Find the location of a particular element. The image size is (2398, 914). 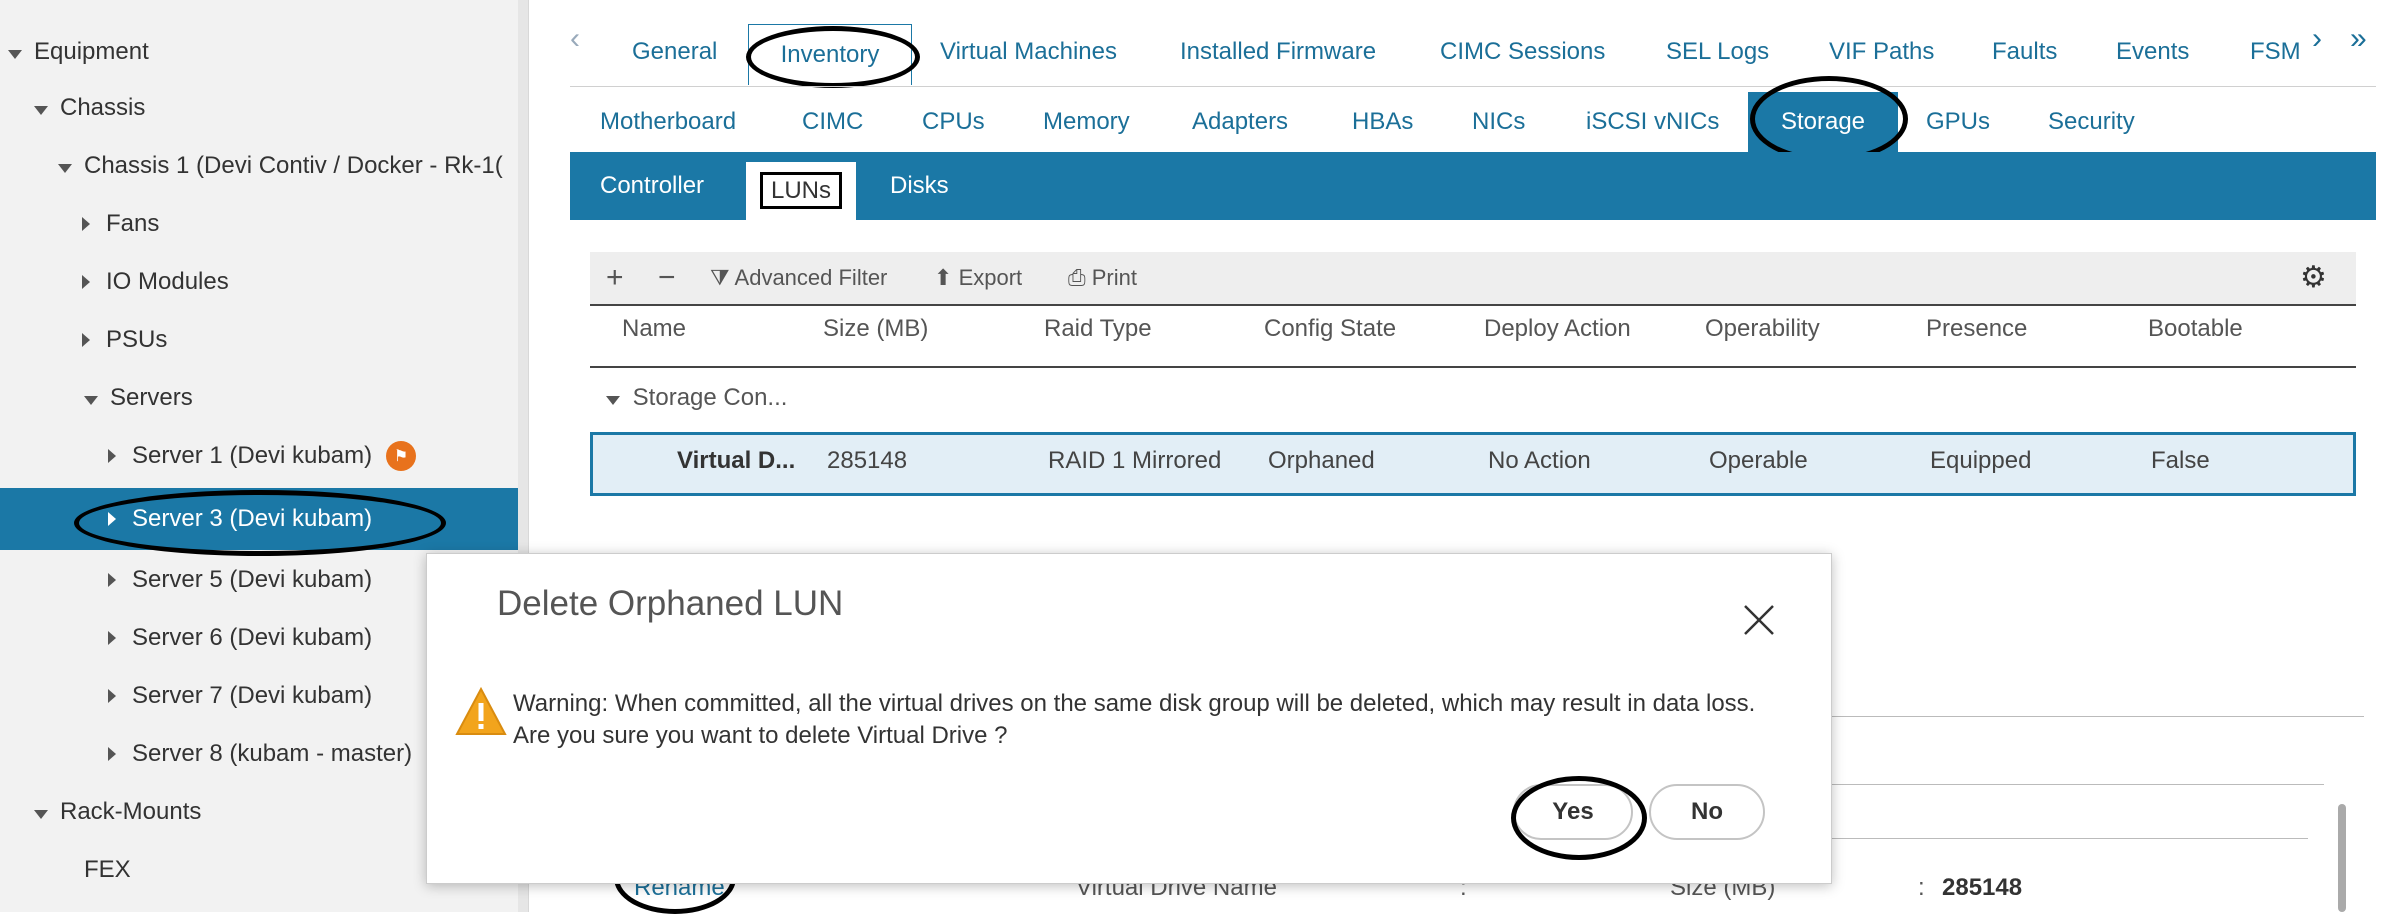

storage-tab-bar: Controller LUNs Disks is located at coordinates (1473, 186).